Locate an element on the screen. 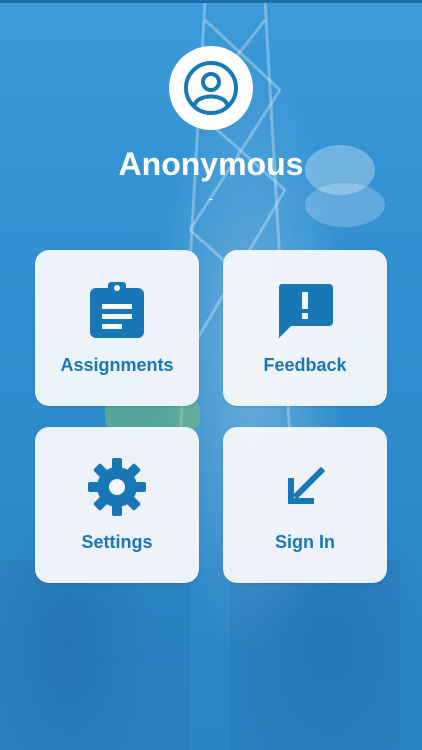 The image size is (422, 750). avatar is located at coordinates (211, 88).